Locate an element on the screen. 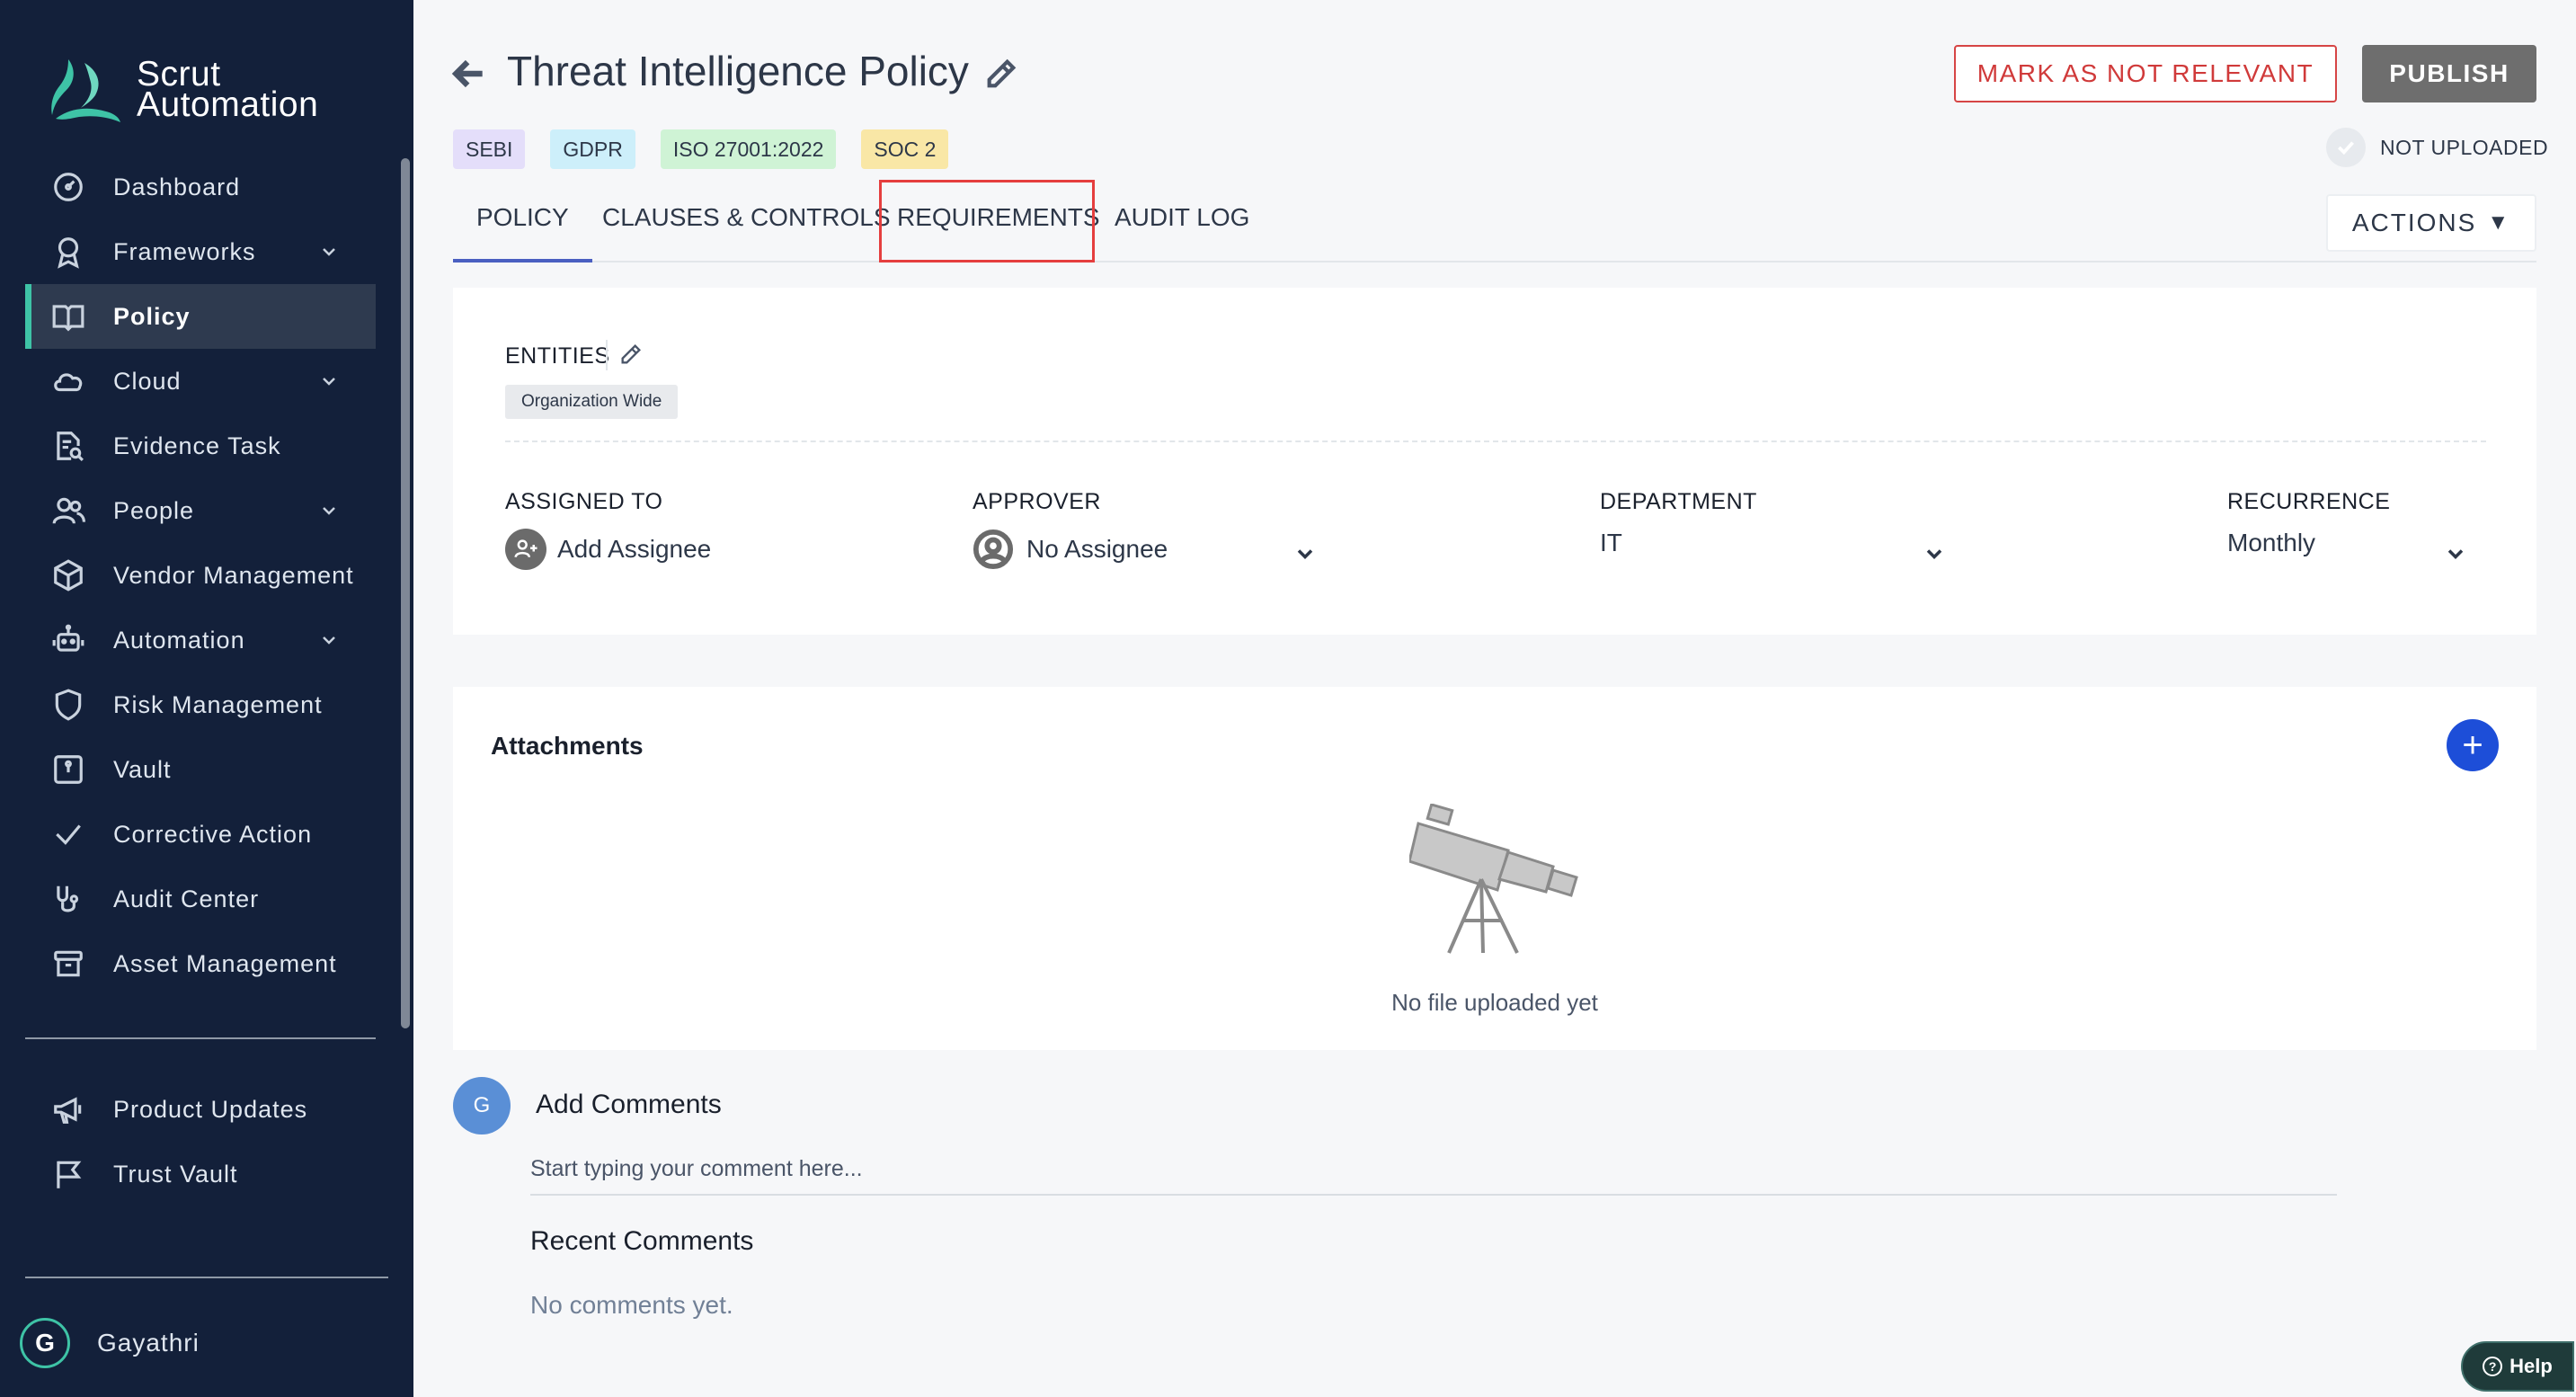  dashed-divider is located at coordinates (1495, 441).